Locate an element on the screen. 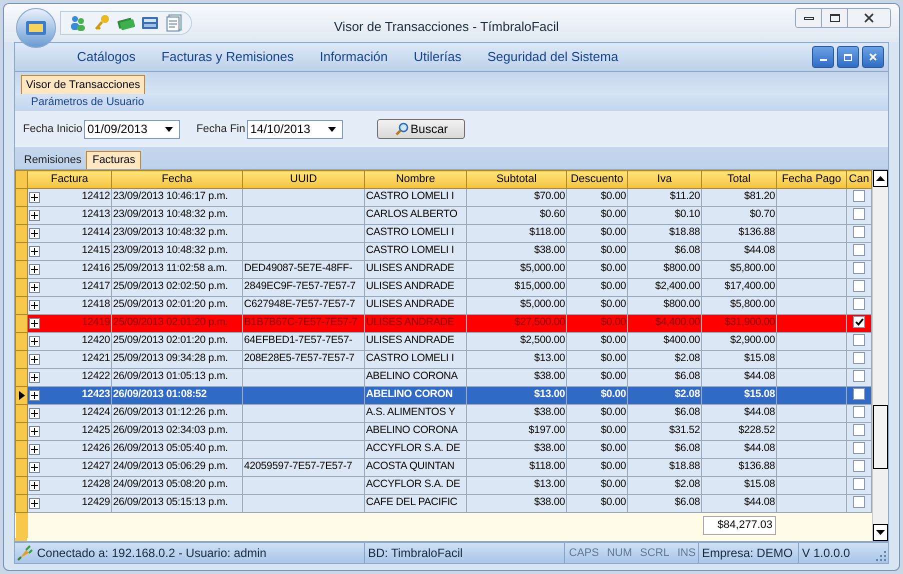  tab: Remisiones is located at coordinates (52, 160).